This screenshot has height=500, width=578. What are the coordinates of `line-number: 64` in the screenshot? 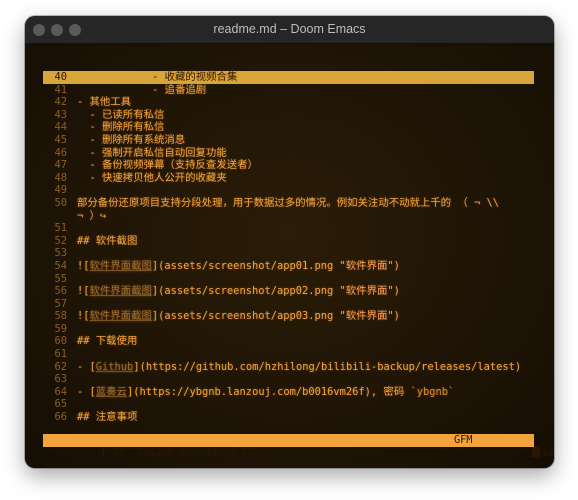 It's located at (60, 391).